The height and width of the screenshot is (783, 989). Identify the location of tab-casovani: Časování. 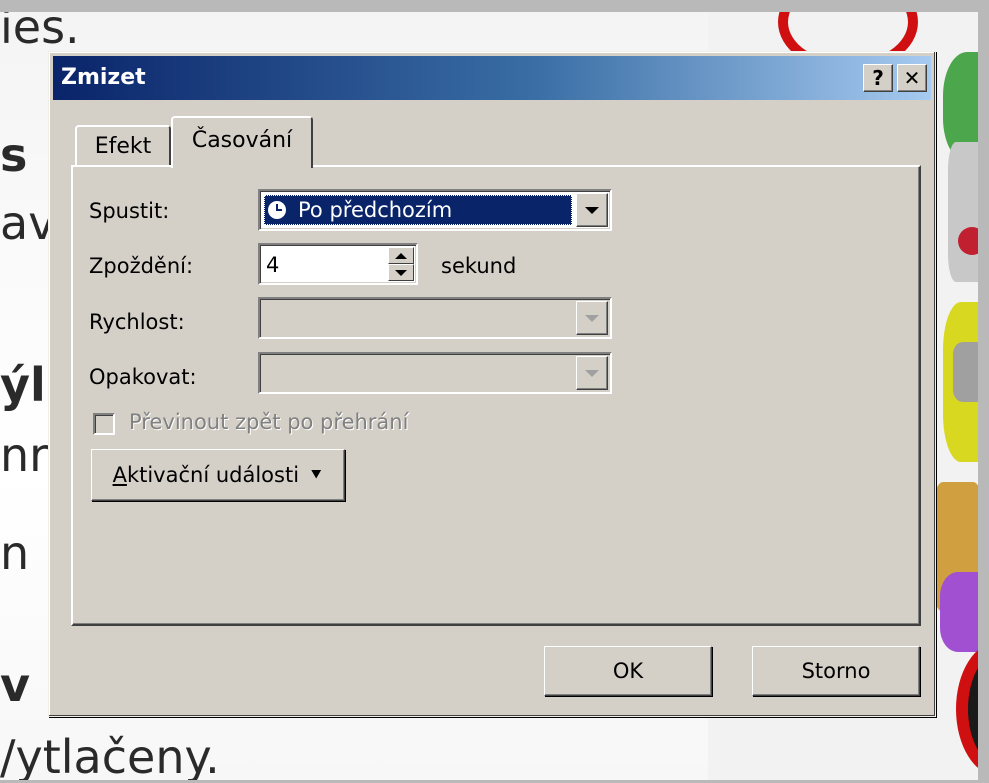
(242, 142).